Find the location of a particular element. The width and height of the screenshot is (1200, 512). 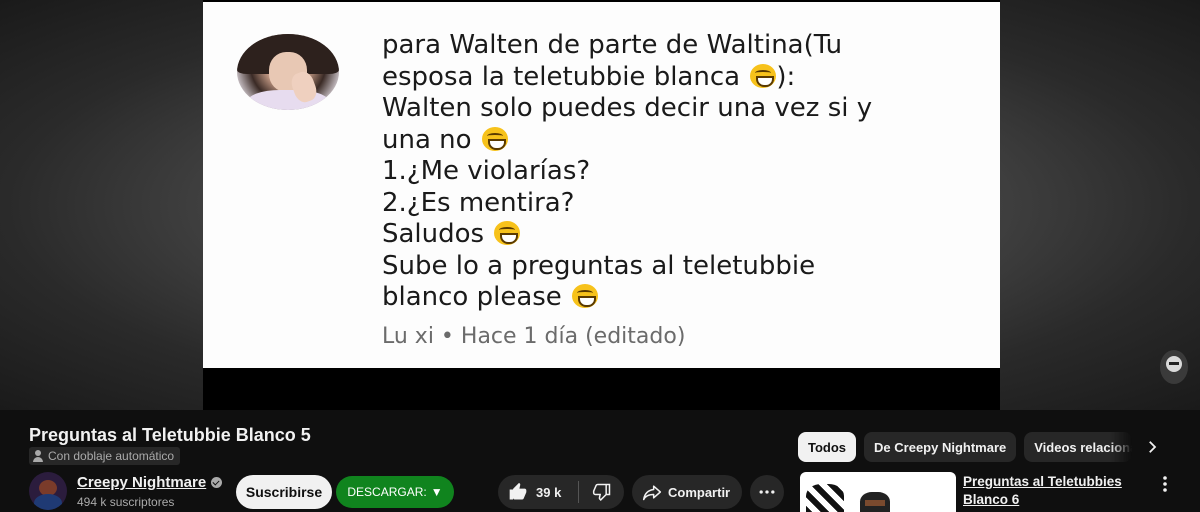

like-button: 39 k is located at coordinates (538, 492).